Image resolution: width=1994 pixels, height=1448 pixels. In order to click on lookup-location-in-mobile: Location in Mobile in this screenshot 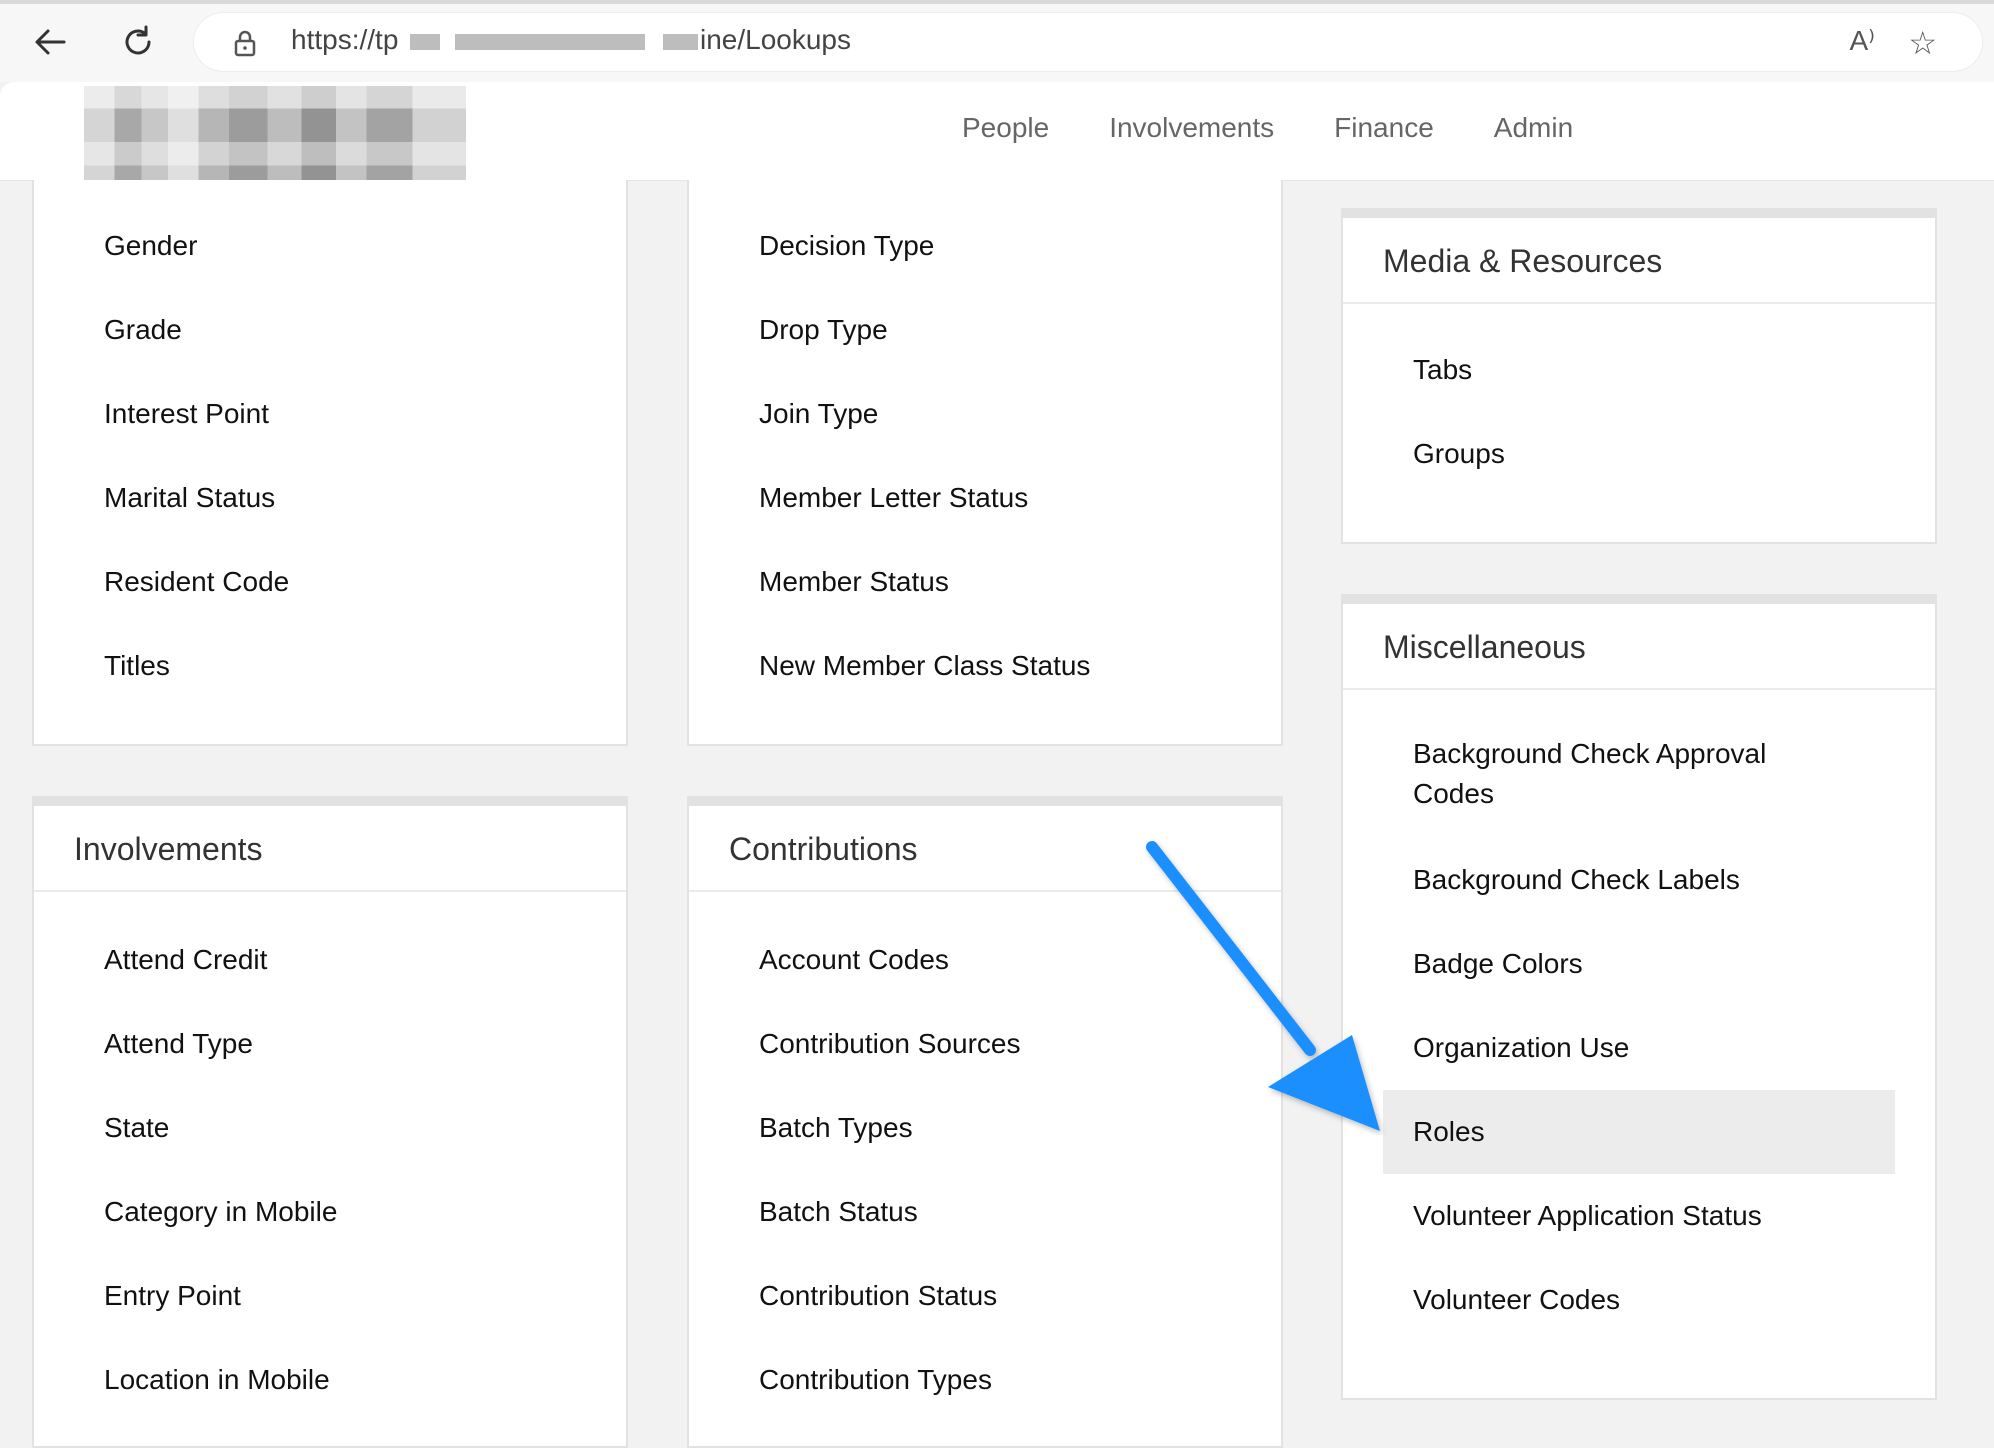, I will do `click(330, 1380)`.